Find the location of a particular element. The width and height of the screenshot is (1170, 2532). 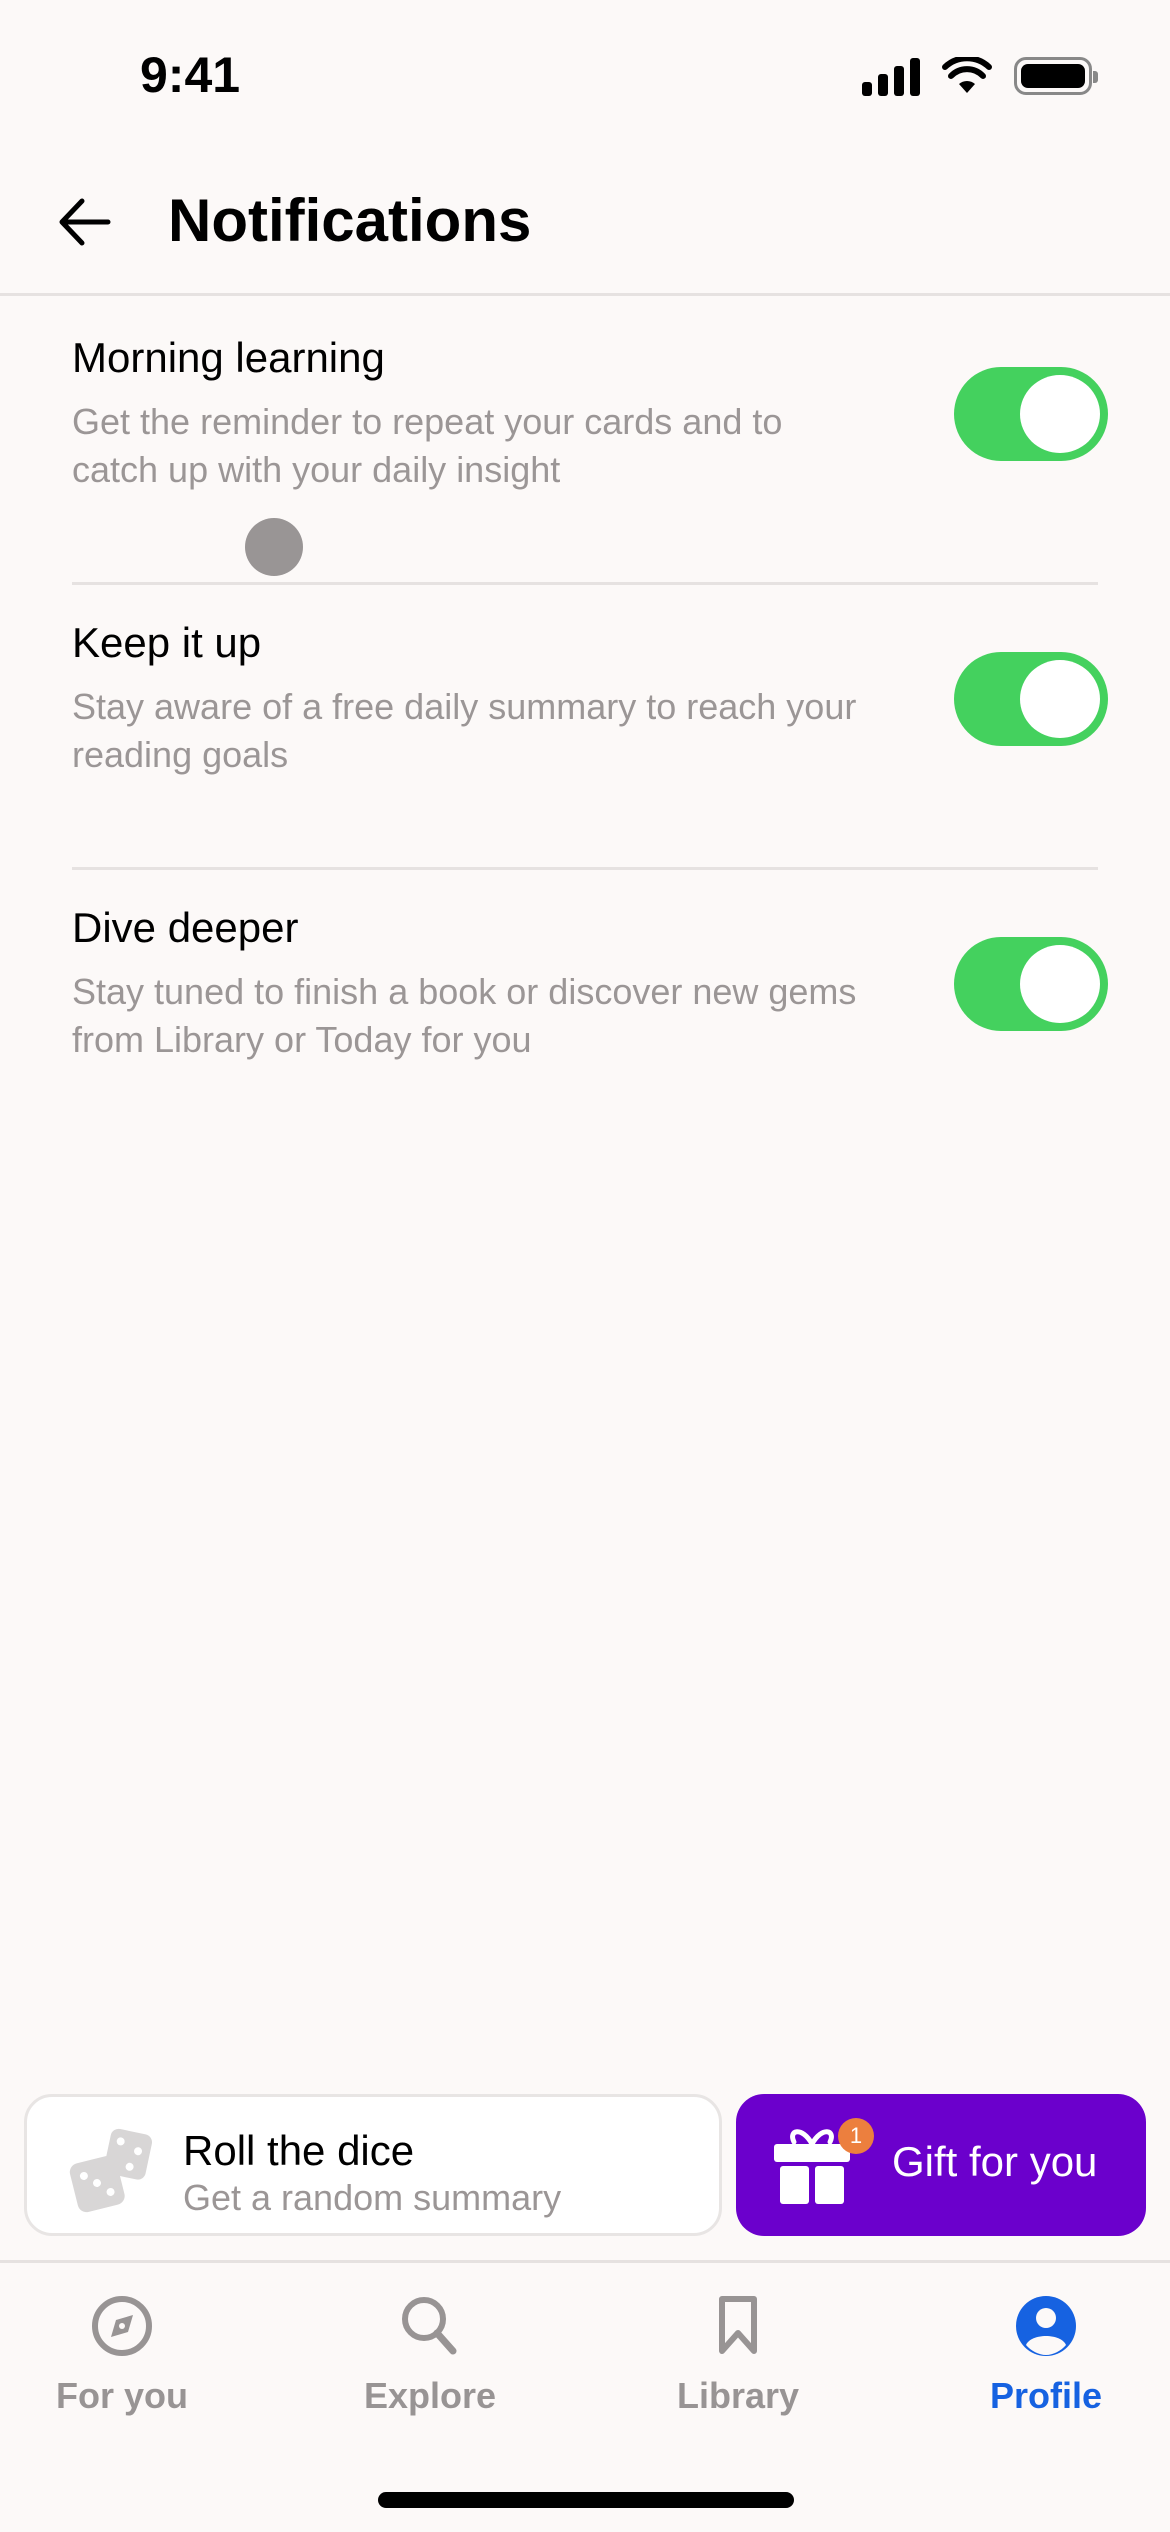

tab-for-you: For you is located at coordinates (122, 2368).